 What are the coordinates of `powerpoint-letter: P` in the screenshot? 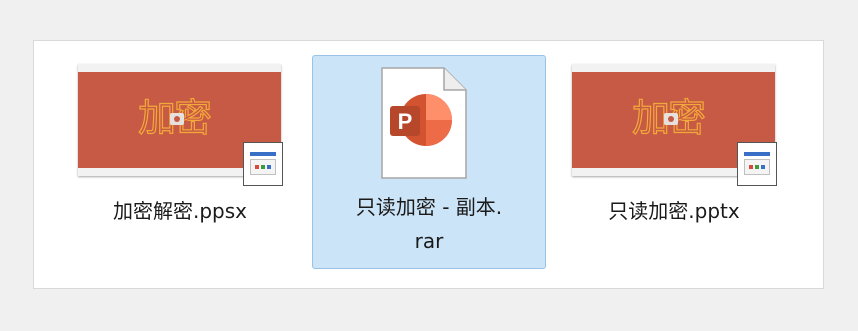 It's located at (405, 121).